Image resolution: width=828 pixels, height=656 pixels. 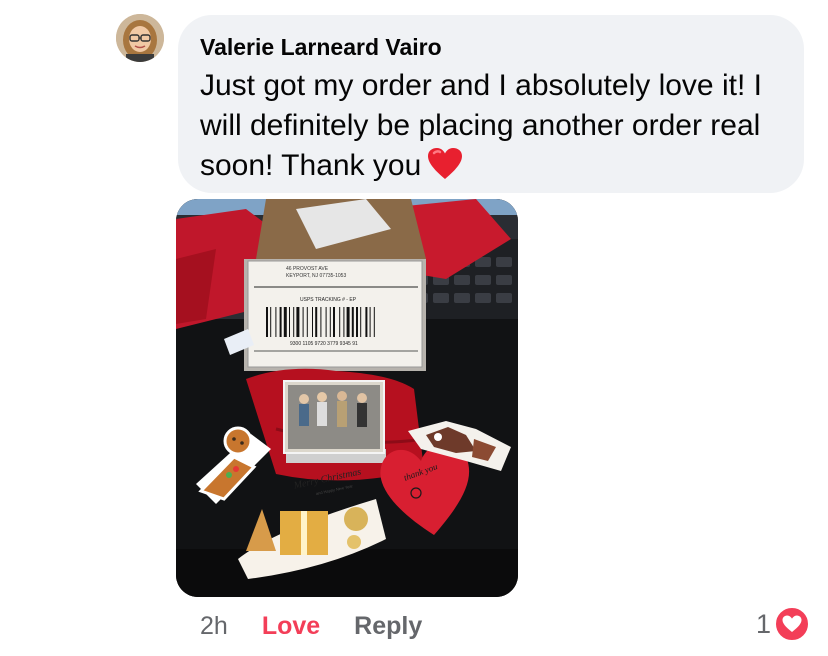 What do you see at coordinates (445, 169) in the screenshot?
I see `red-heart-icon` at bounding box center [445, 169].